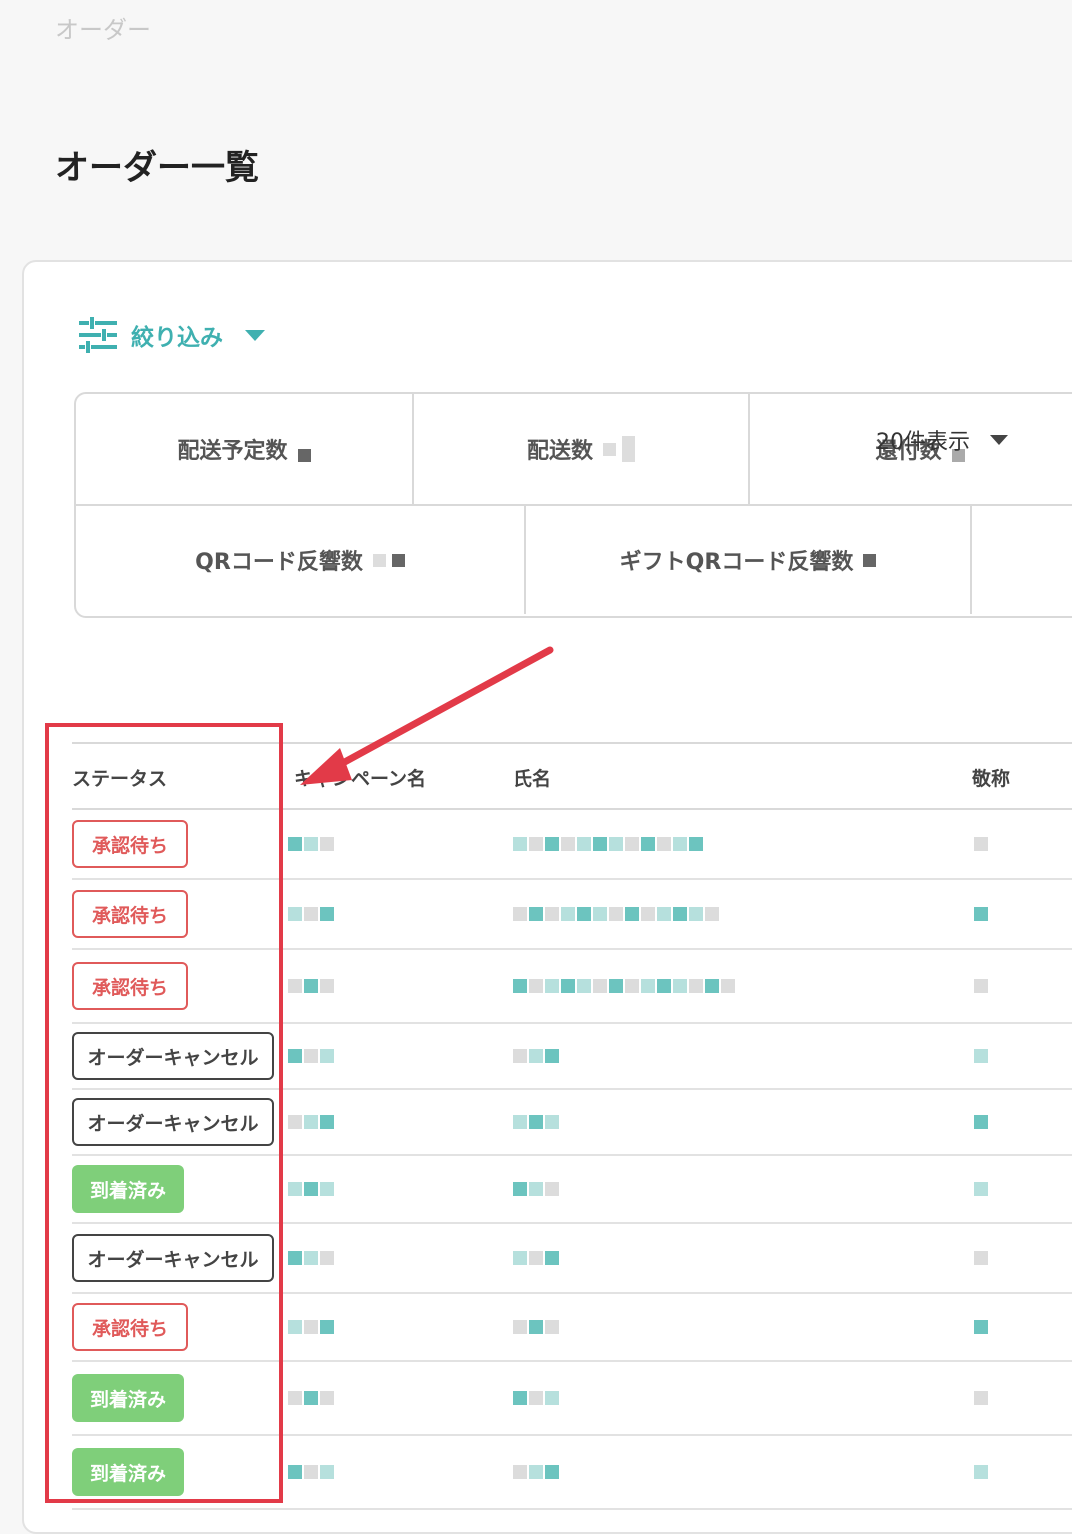  Describe the element at coordinates (360, 777) in the screenshot. I see `header-campaign: キャンペーン名` at that location.